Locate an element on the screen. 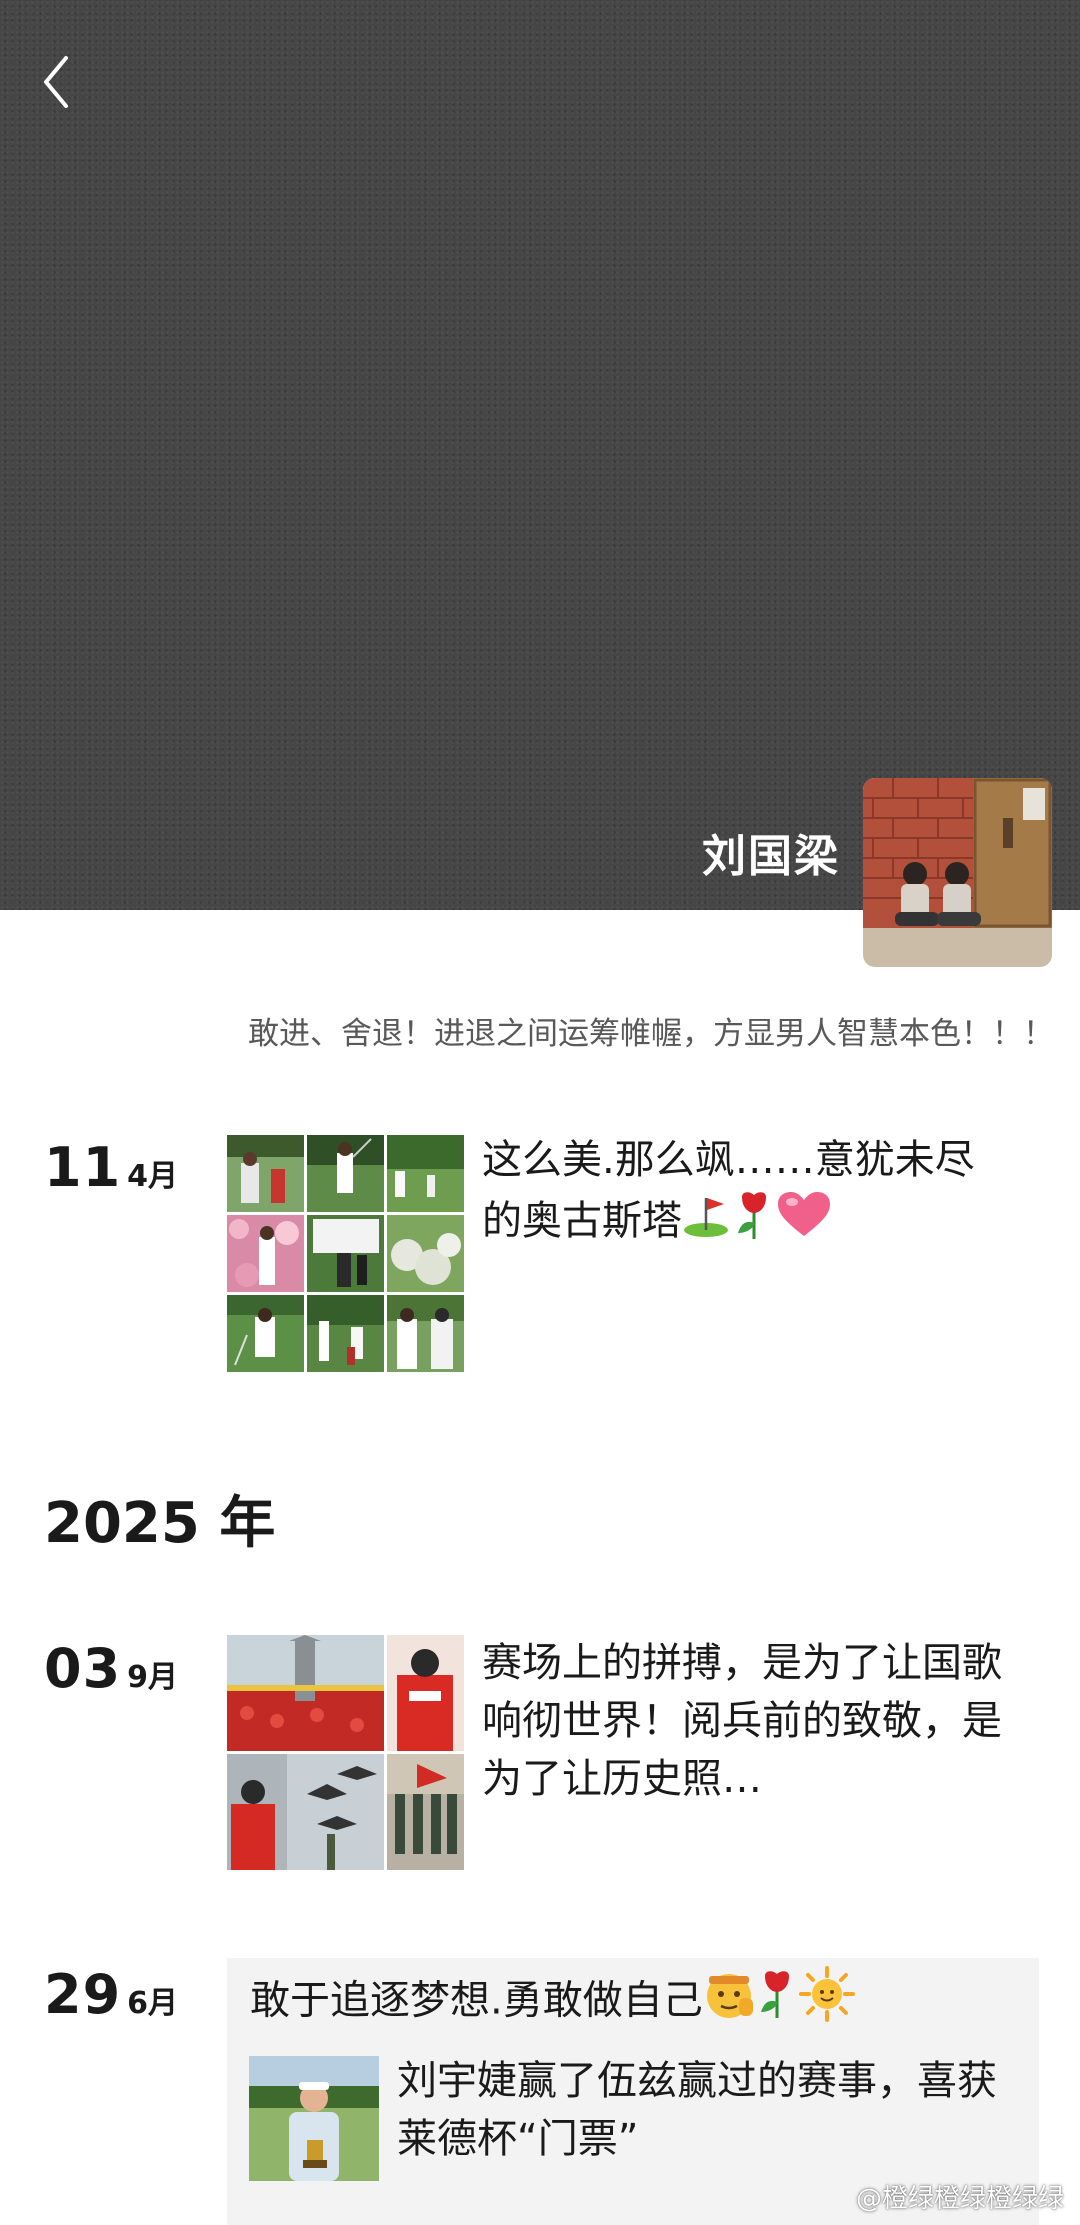  shared-card-title-row: 敢于追逐梦想.勇敢做自己 is located at coordinates (552, 2002).